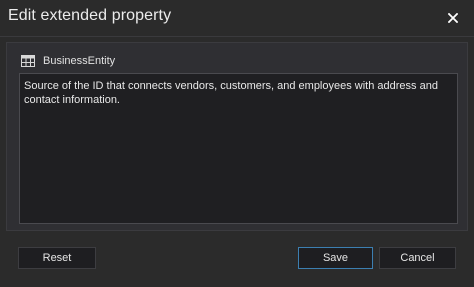 The image size is (474, 287). Describe the element at coordinates (417, 258) in the screenshot. I see `cancel-button: Cancel` at that location.